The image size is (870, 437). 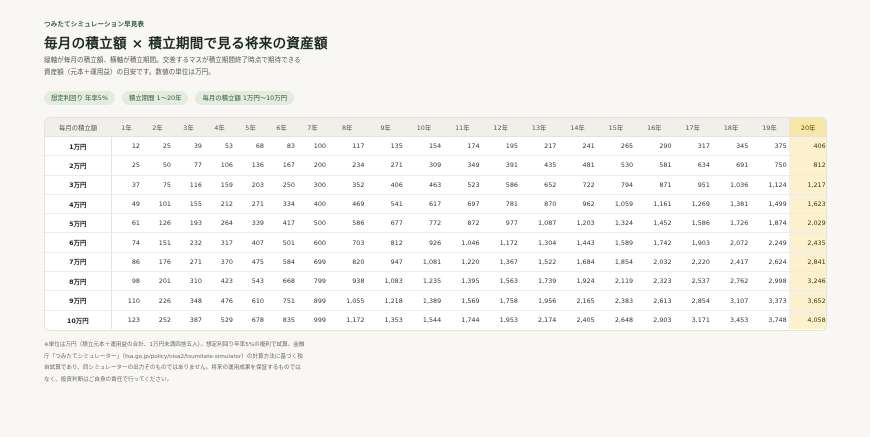 What do you see at coordinates (539, 204) in the screenshot?
I see `table-cell: 870` at bounding box center [539, 204].